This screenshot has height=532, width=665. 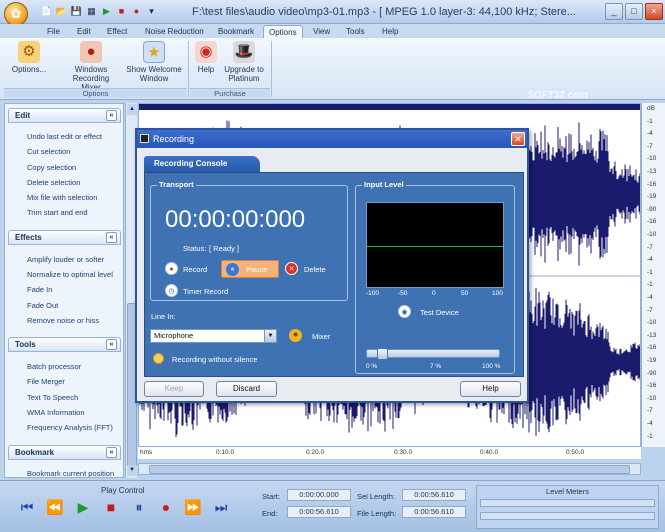 I want to click on chevron-down-icon: ▼, so click(x=270, y=336).